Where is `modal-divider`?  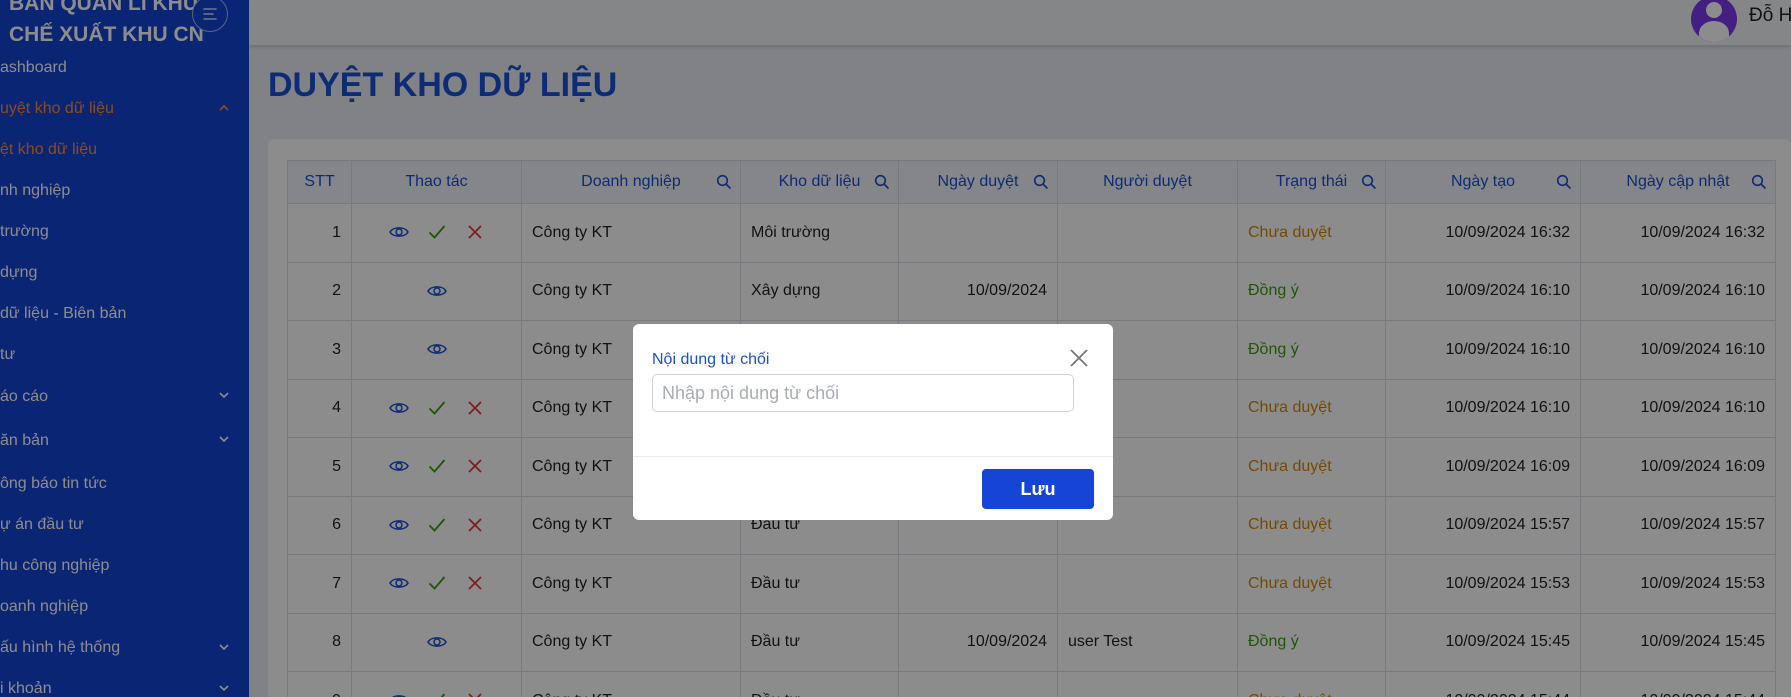 modal-divider is located at coordinates (873, 456).